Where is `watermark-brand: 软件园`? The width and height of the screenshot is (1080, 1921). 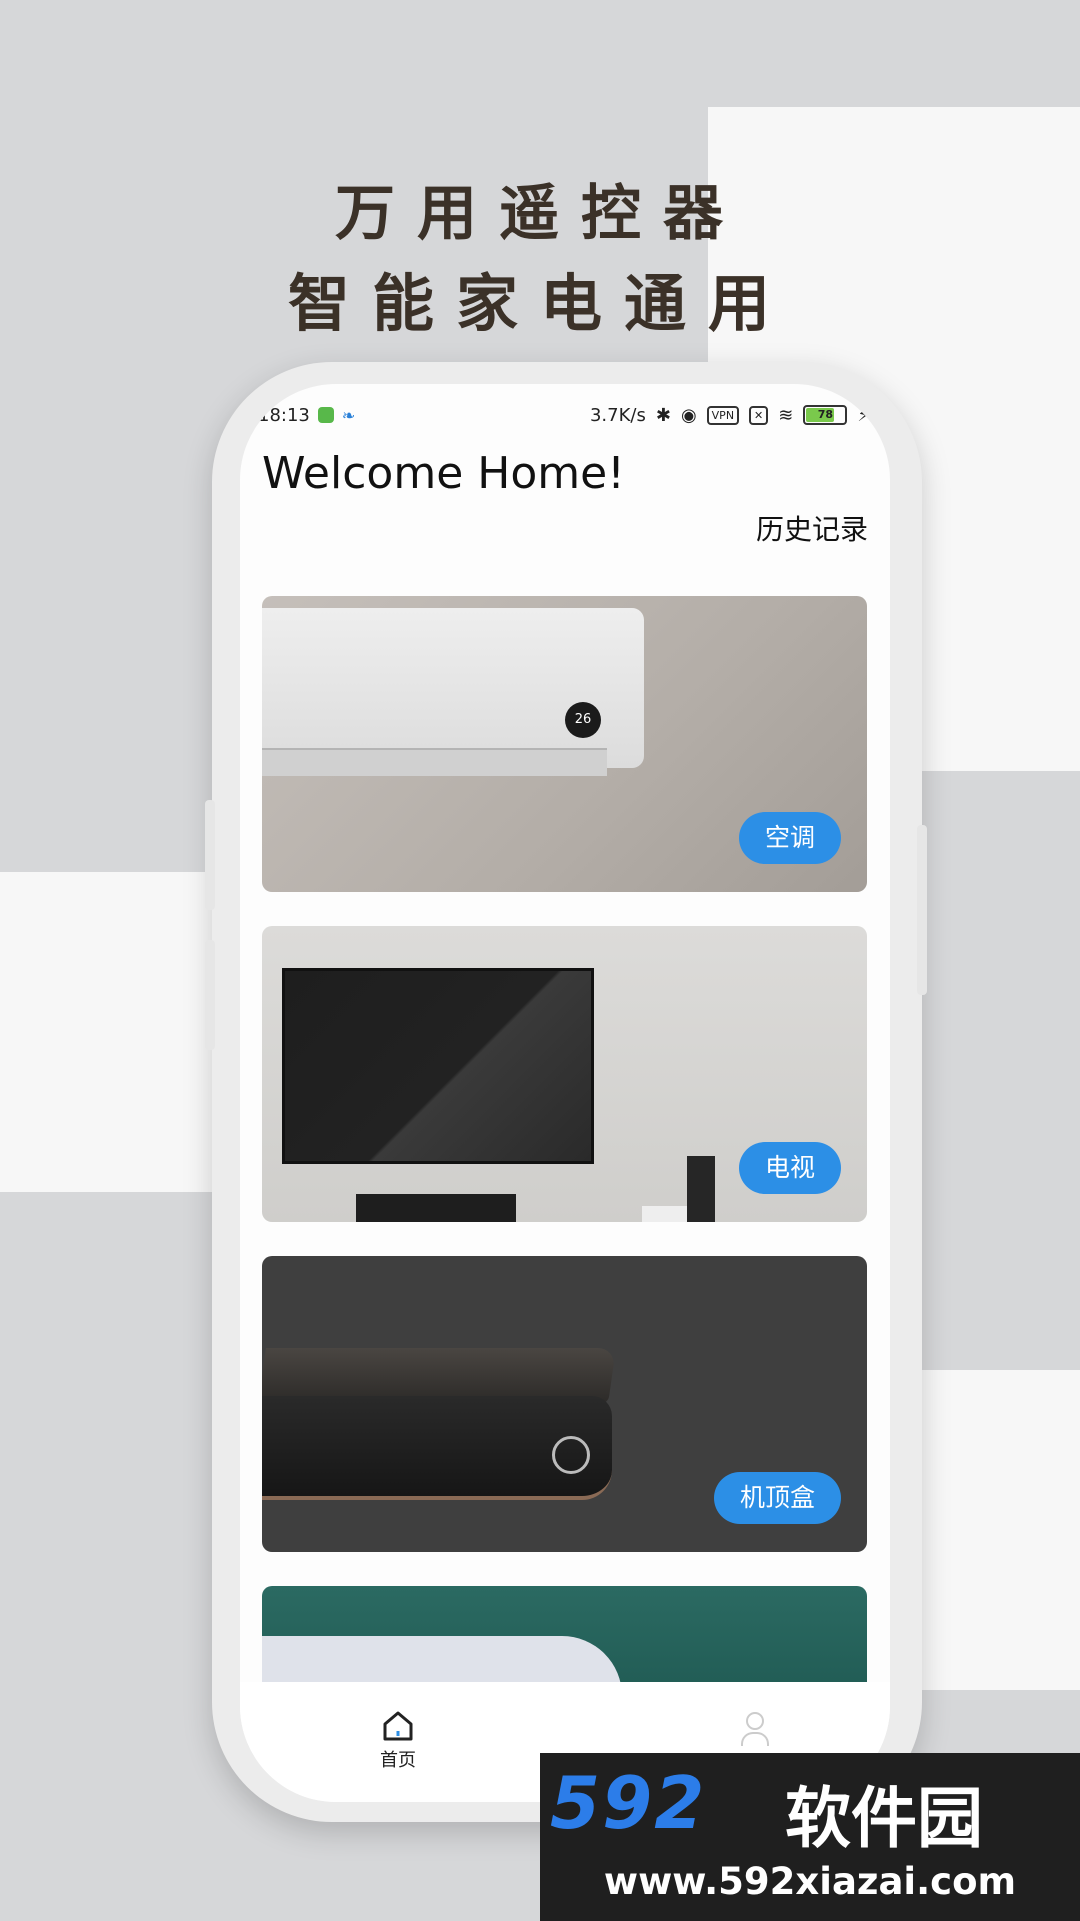
watermark-brand: 软件园 is located at coordinates (884, 1818).